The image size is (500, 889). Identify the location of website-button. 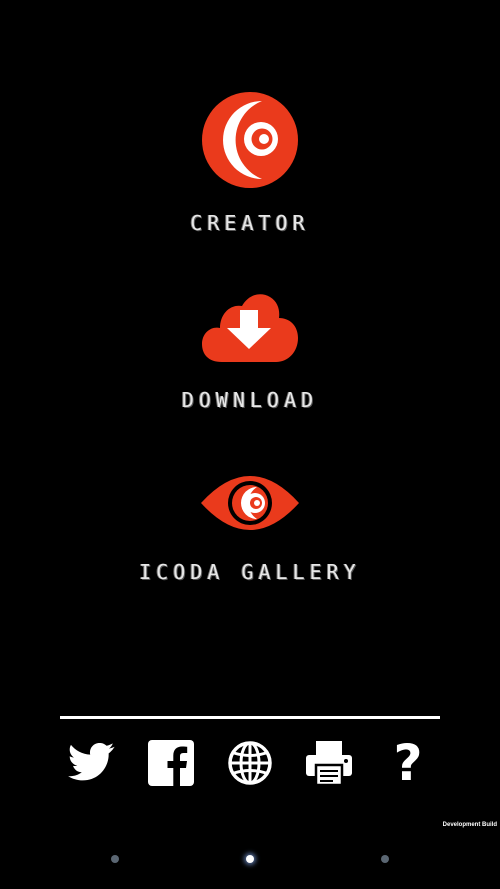
(250, 763).